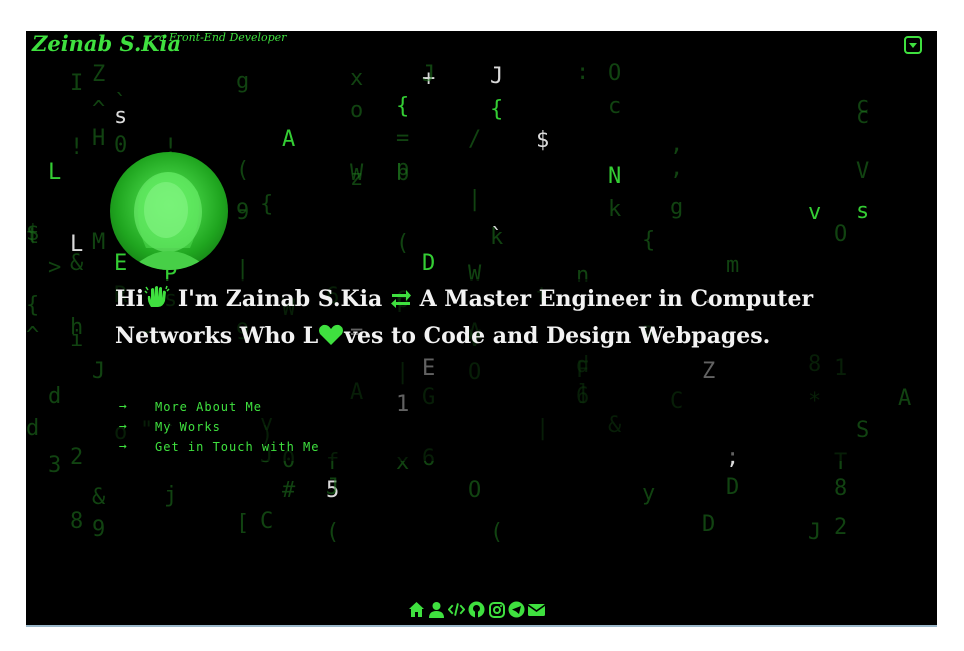 This screenshot has height=651, width=964. I want to click on intro-name: I'm Zainab S.Kia, so click(280, 299).